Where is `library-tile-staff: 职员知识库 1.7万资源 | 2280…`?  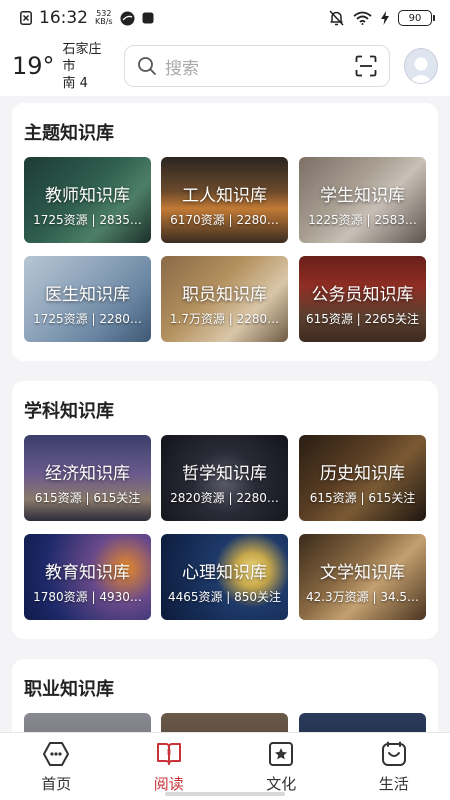 library-tile-staff: 职员知识库 1.7万资源 | 2280… is located at coordinates (224, 299).